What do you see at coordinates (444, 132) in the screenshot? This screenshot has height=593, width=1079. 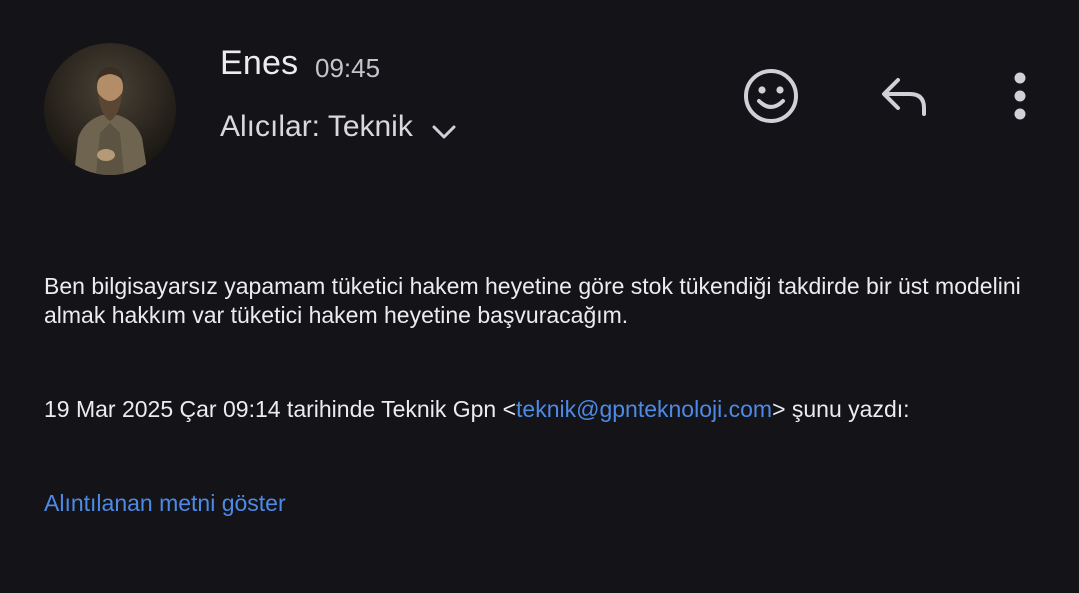 I see `chevron-down-icon` at bounding box center [444, 132].